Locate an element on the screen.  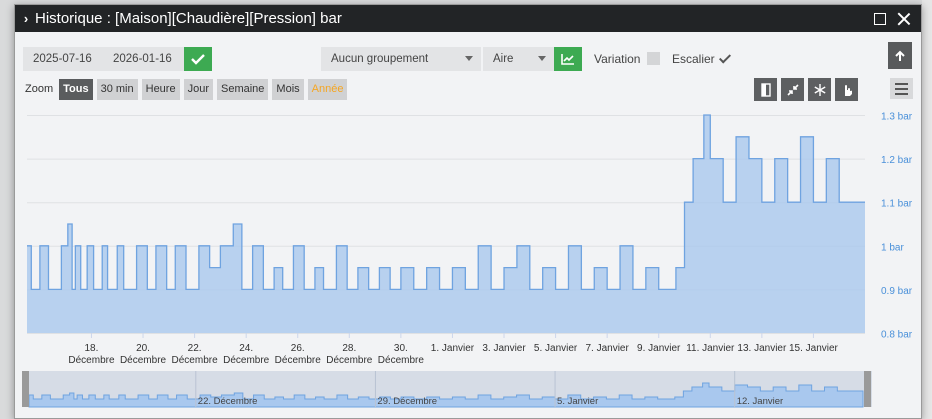
column-icon is located at coordinates (765, 89).